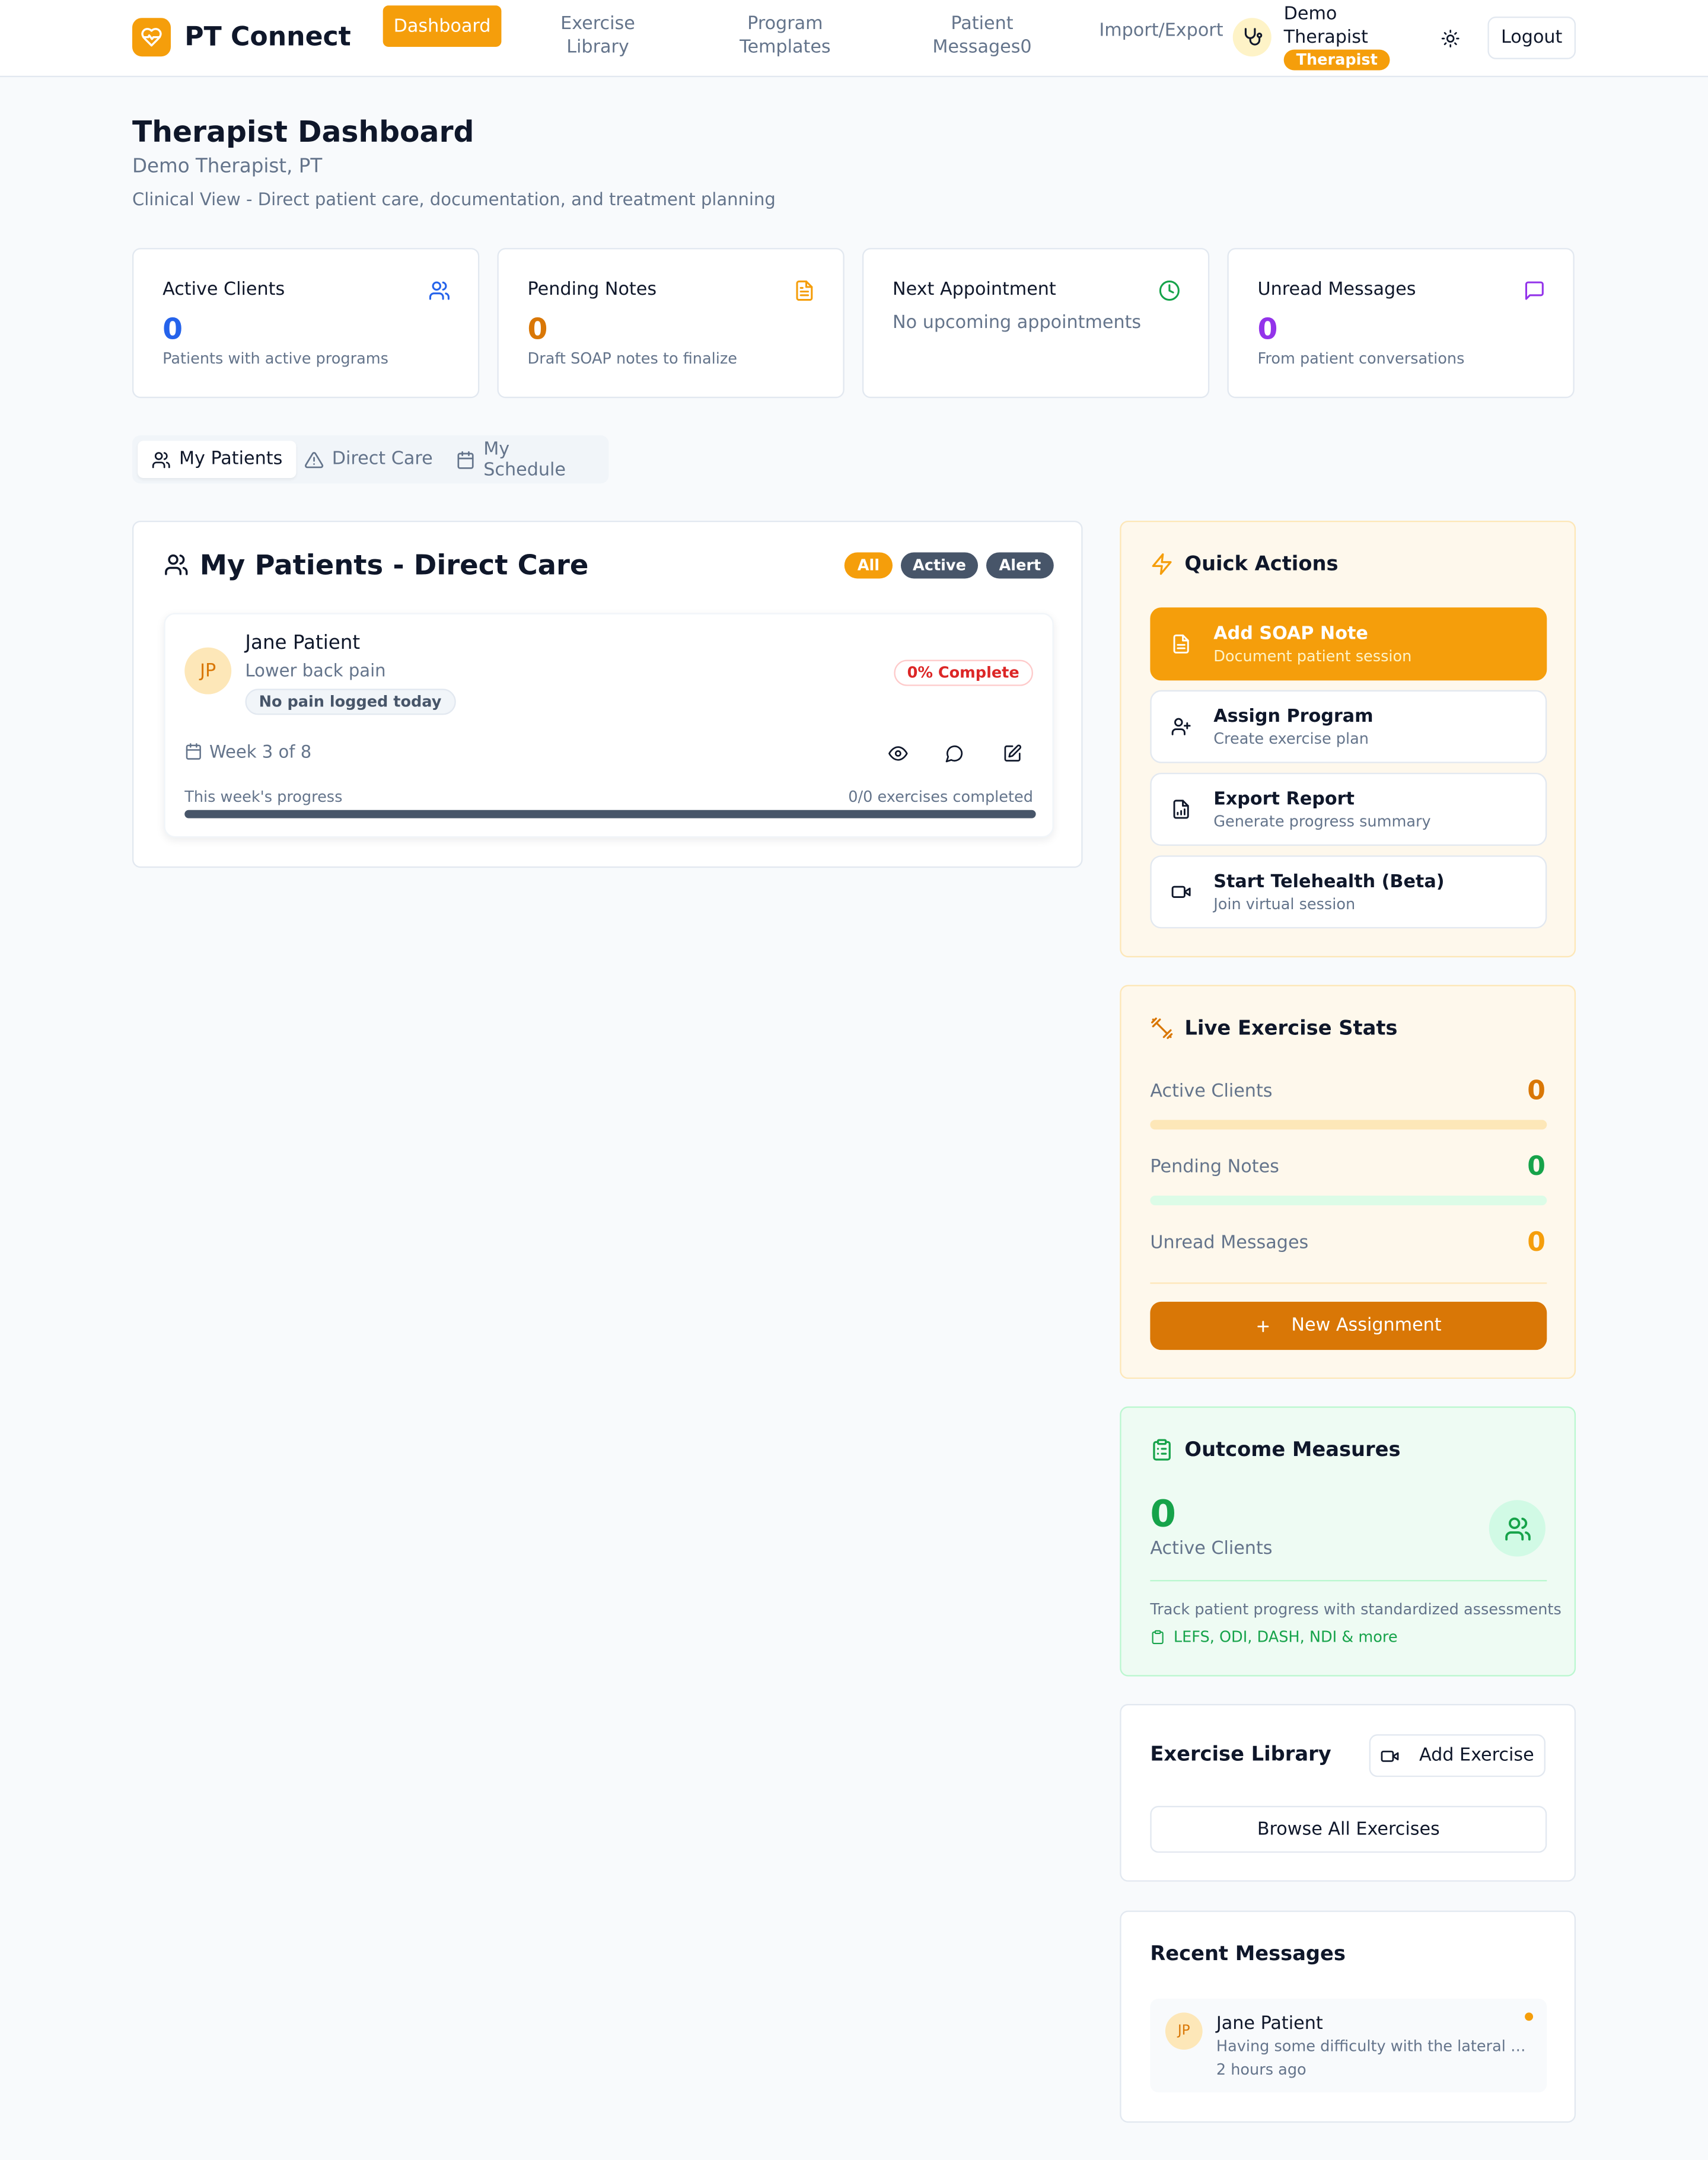 The image size is (1708, 2160). I want to click on button-label: New Assignment, so click(1367, 1325).